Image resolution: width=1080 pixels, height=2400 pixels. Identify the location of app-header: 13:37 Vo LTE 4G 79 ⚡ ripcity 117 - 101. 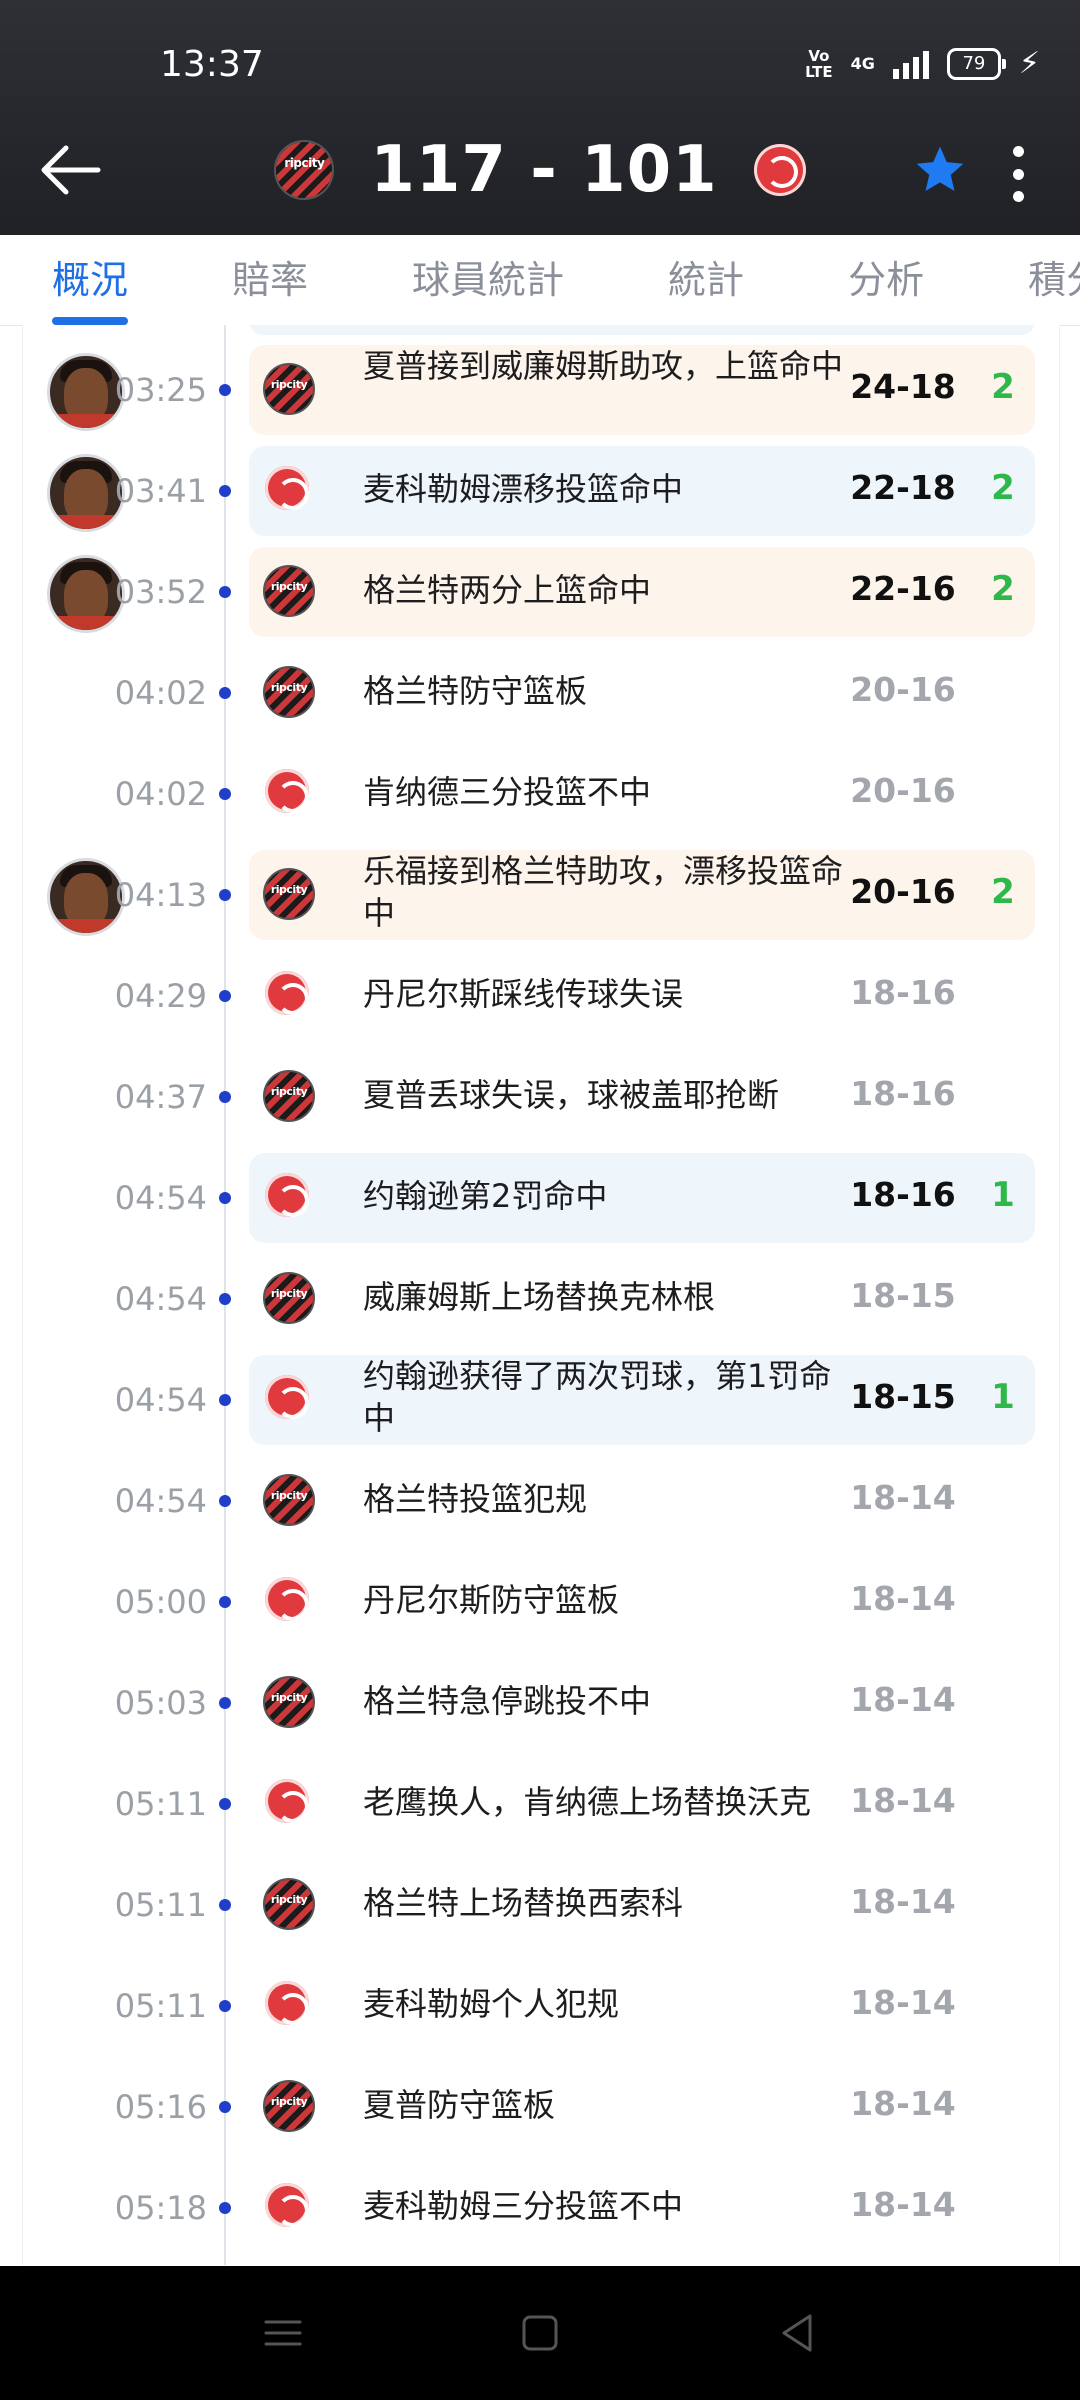
(540, 117).